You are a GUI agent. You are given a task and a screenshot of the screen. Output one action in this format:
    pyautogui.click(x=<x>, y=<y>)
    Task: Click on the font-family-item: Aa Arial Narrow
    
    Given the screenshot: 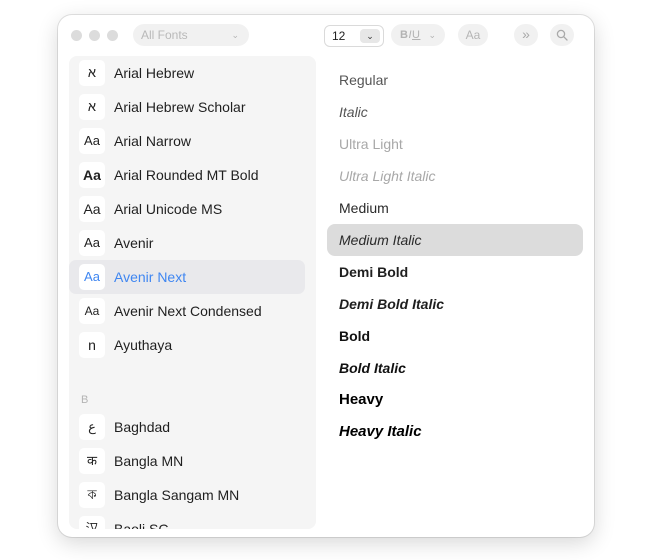 What is the action you would take?
    pyautogui.click(x=187, y=141)
    